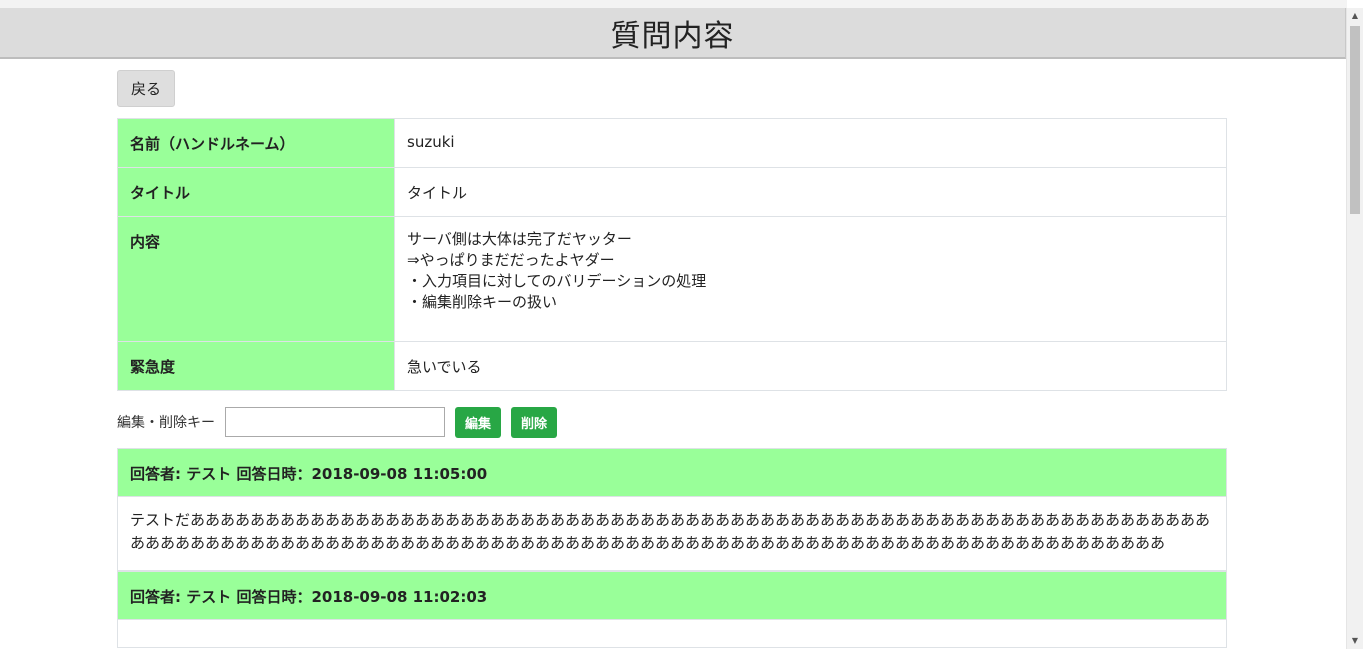  What do you see at coordinates (534, 422) in the screenshot?
I see `delete-button: 削除` at bounding box center [534, 422].